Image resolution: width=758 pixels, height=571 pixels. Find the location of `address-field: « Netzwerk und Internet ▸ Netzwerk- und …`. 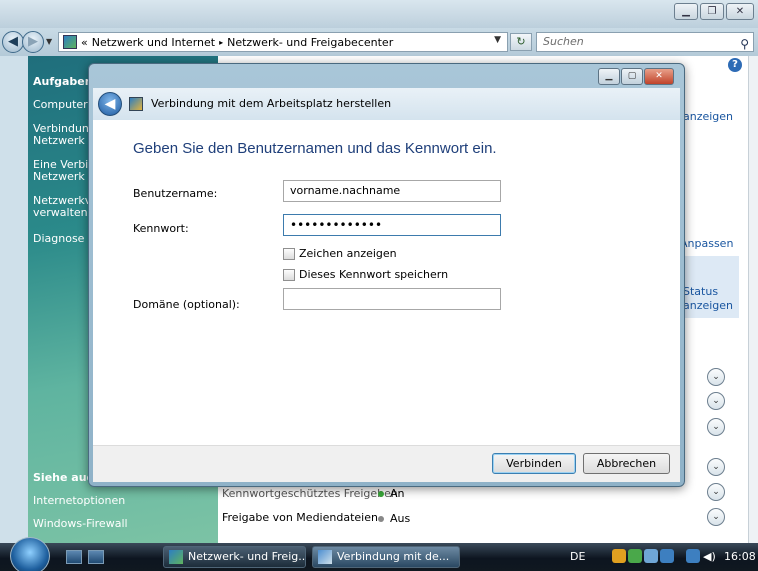

address-field: « Netzwerk und Internet ▸ Netzwerk- und … is located at coordinates (283, 42).